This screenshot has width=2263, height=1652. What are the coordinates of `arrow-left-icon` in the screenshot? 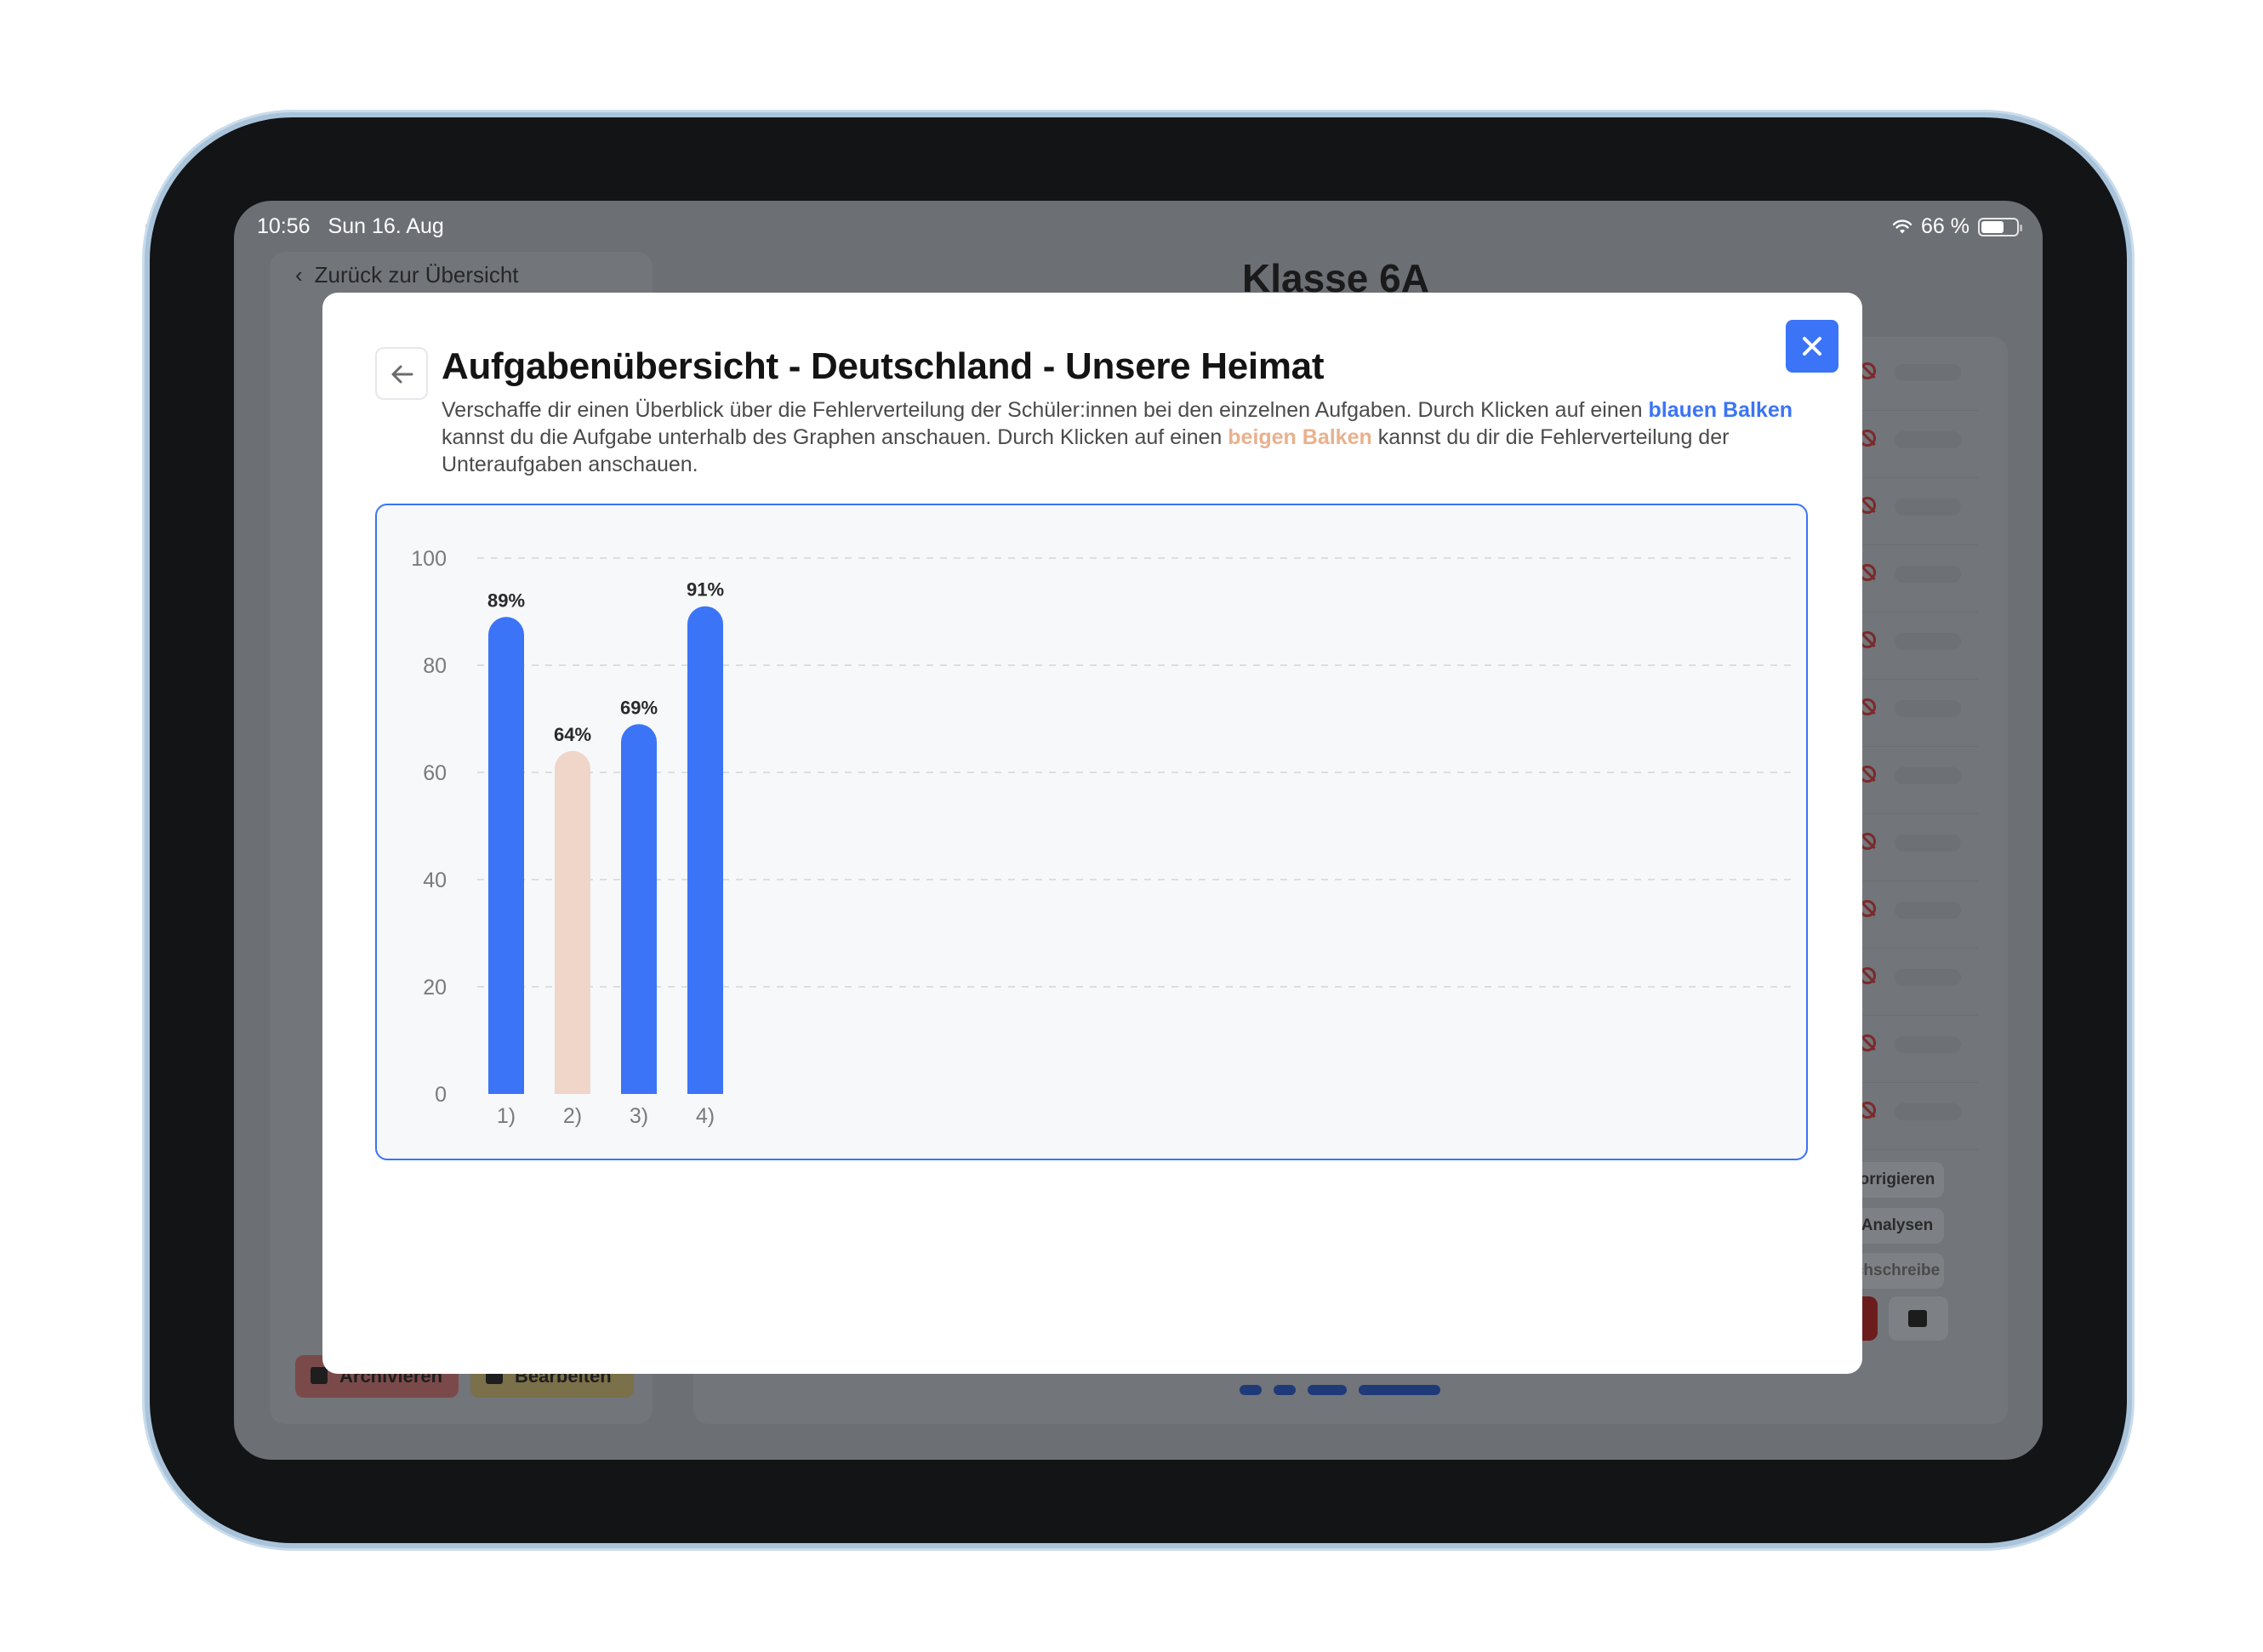 It's located at (402, 374).